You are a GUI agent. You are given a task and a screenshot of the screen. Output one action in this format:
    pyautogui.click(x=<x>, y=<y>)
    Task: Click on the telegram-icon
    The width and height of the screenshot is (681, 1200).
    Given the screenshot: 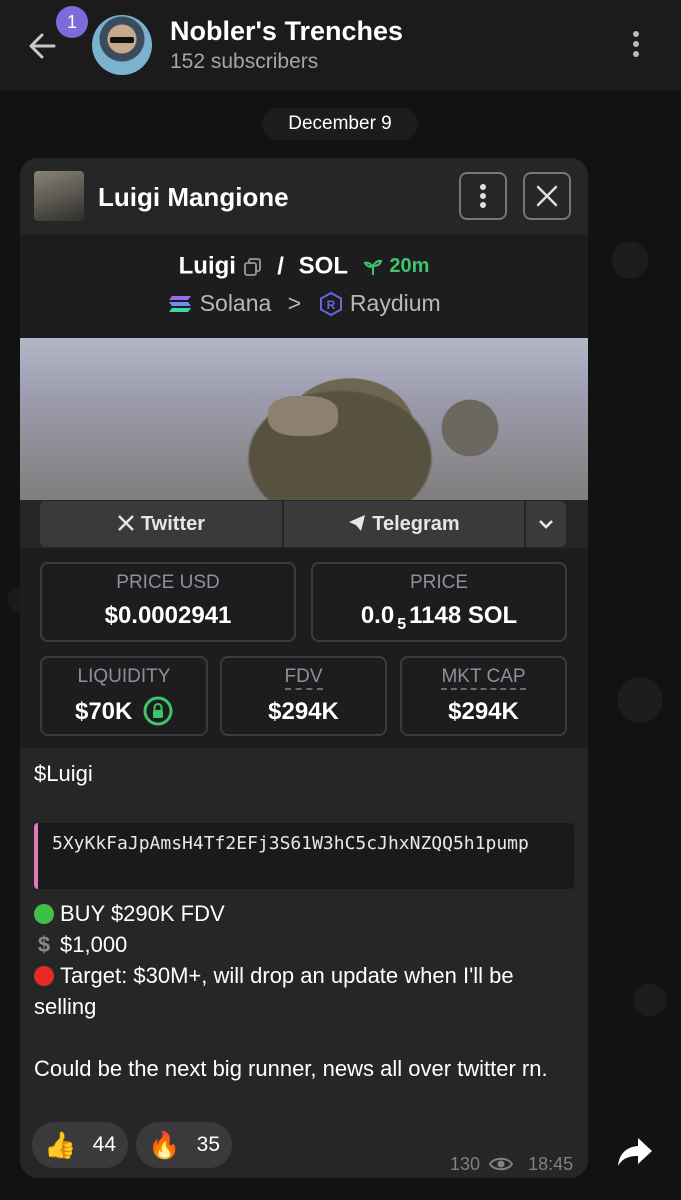 What is the action you would take?
    pyautogui.click(x=357, y=523)
    